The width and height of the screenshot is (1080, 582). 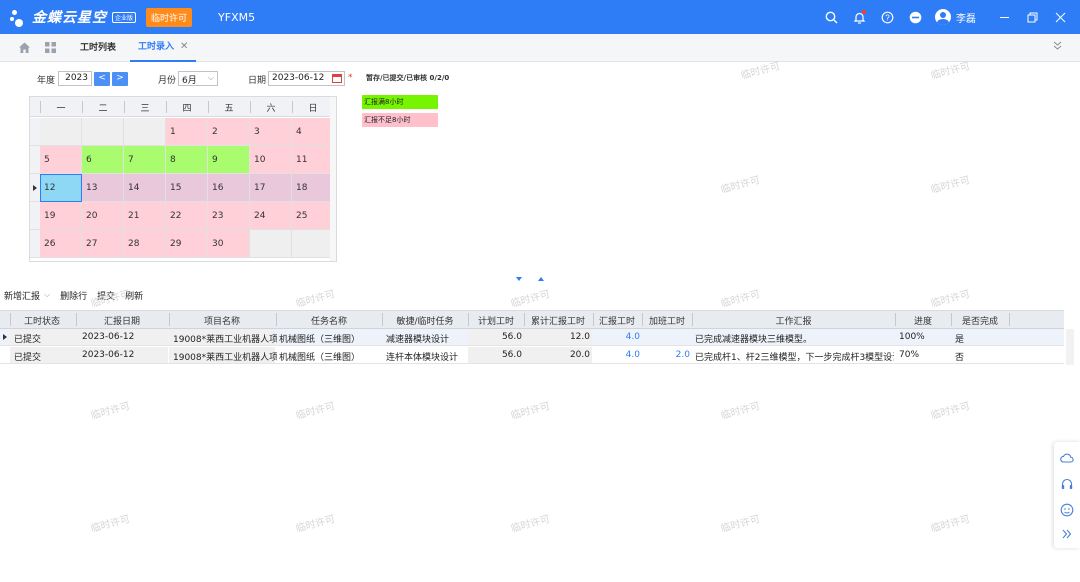 I want to click on bell-icon, so click(x=859, y=17).